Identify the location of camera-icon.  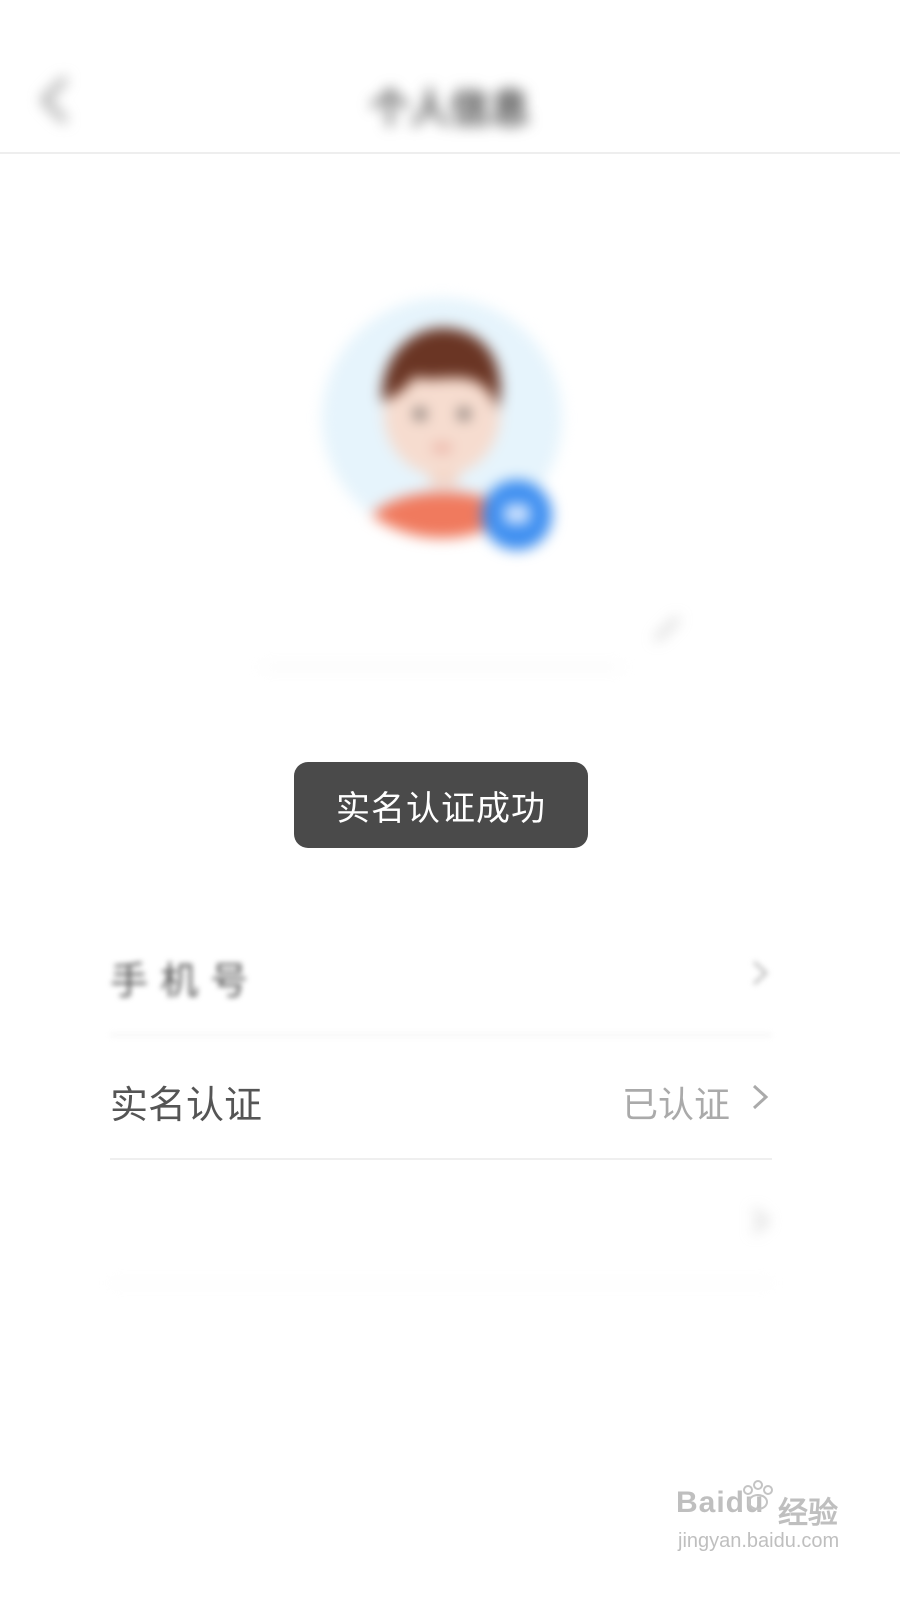
(517, 515).